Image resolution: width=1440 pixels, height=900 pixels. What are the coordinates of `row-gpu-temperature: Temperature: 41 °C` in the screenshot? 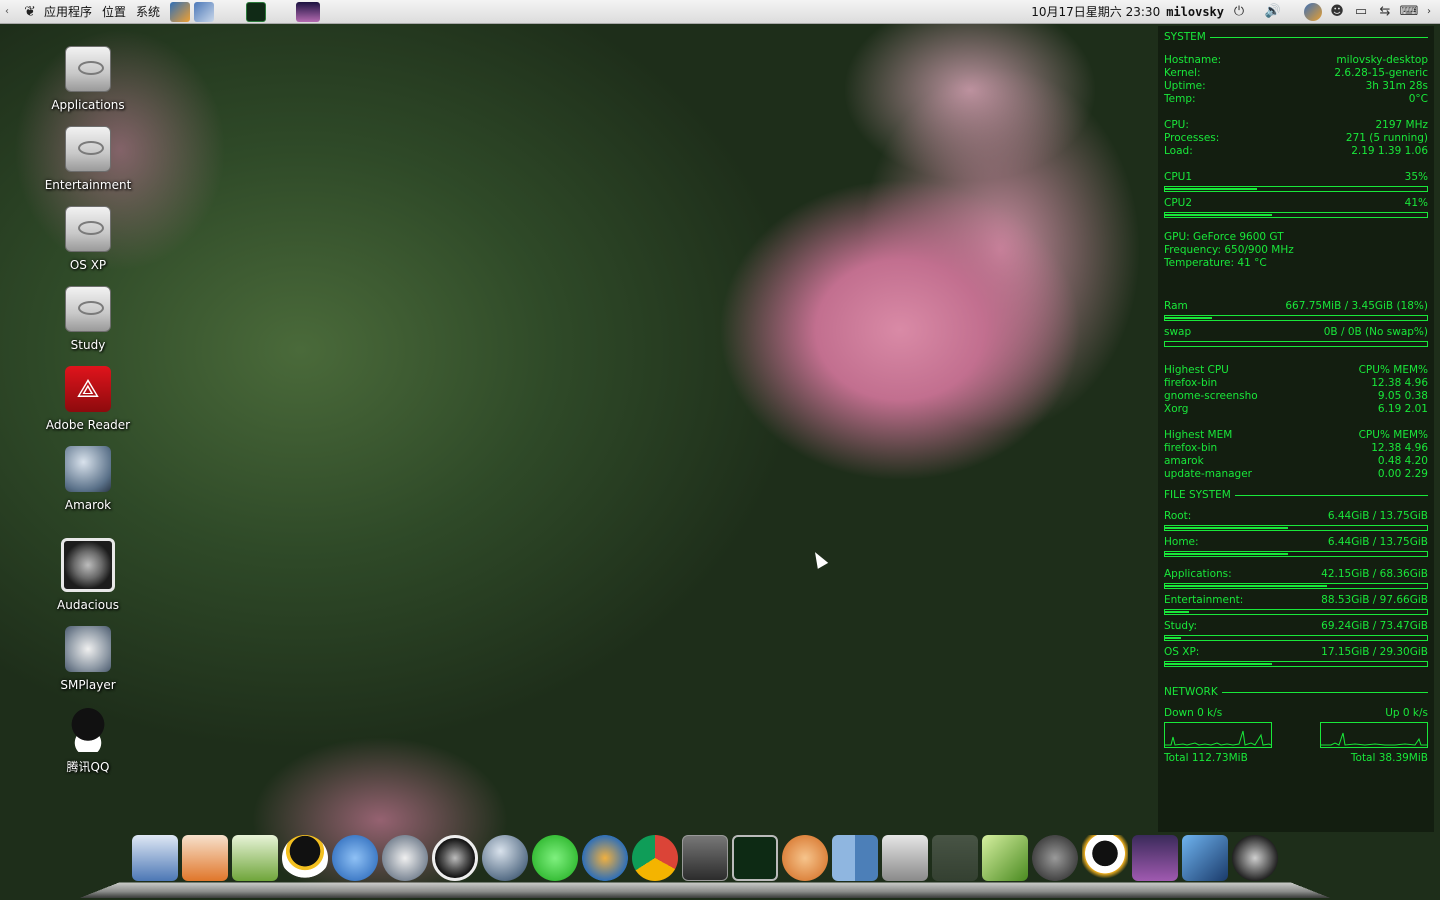 It's located at (1215, 263).